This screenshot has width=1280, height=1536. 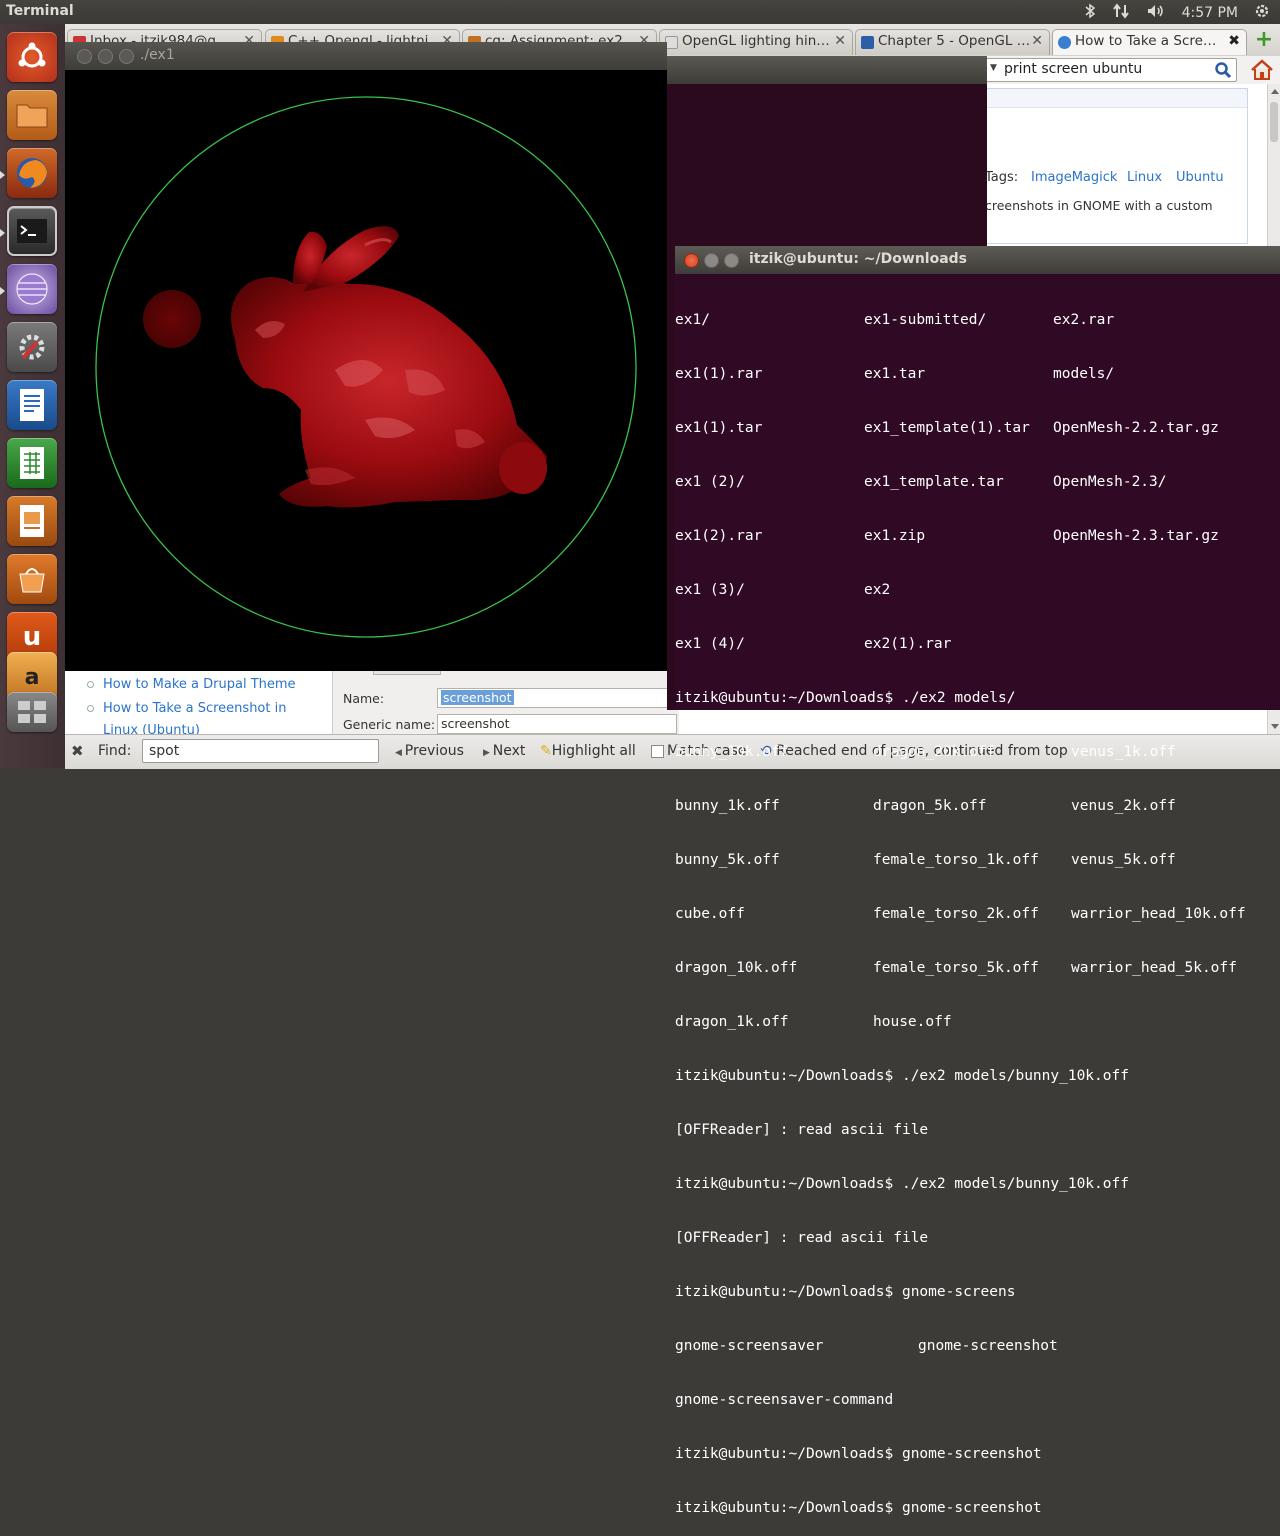 What do you see at coordinates (719, 374) in the screenshot?
I see `ls-entry: ex1(1).rar` at bounding box center [719, 374].